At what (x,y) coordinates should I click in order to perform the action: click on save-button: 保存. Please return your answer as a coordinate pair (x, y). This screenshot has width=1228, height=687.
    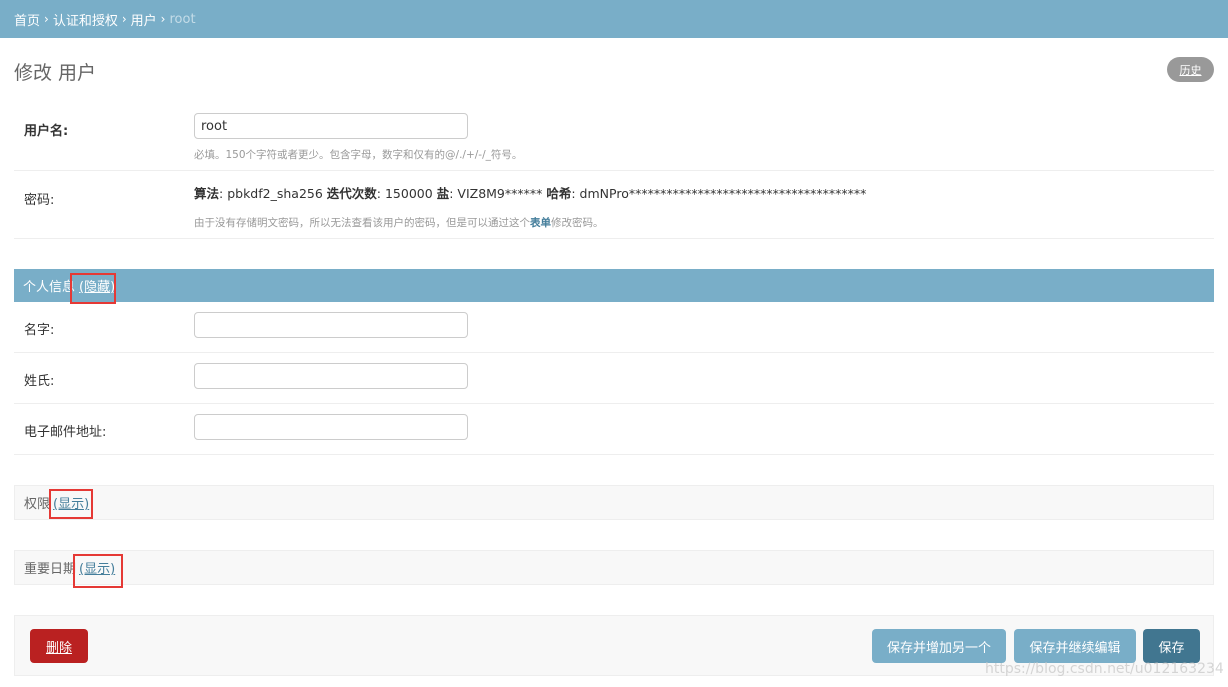
    Looking at the image, I should click on (1171, 646).